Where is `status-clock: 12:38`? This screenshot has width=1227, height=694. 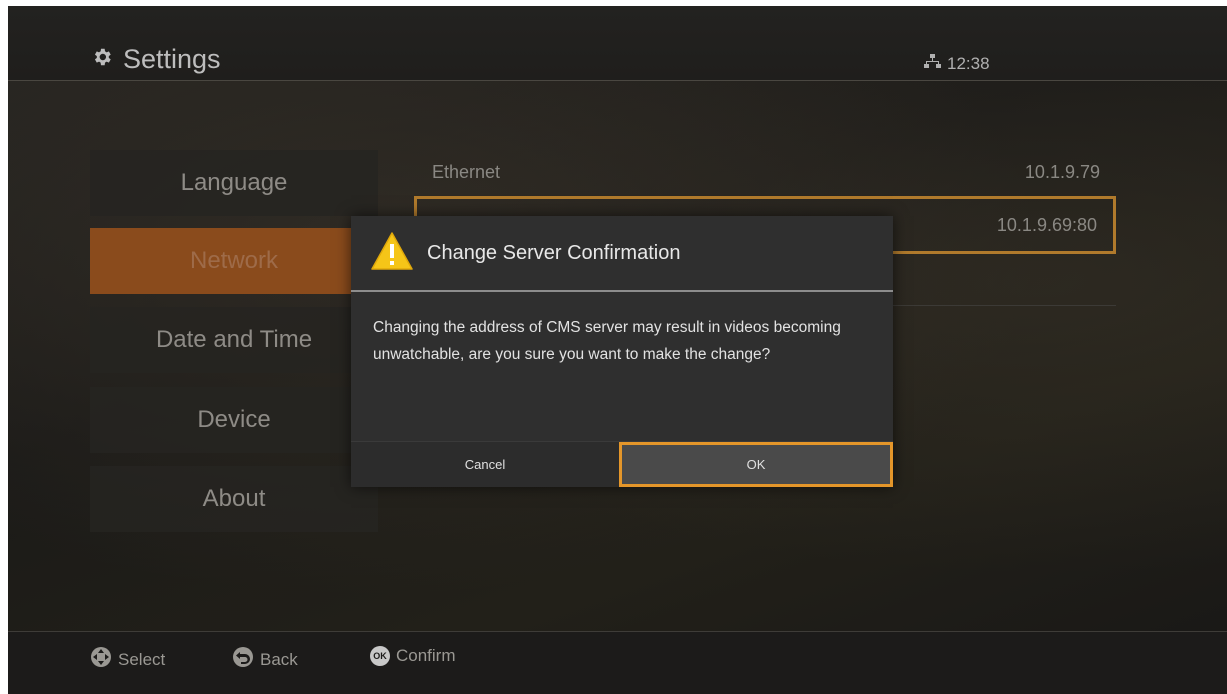 status-clock: 12:38 is located at coordinates (957, 64).